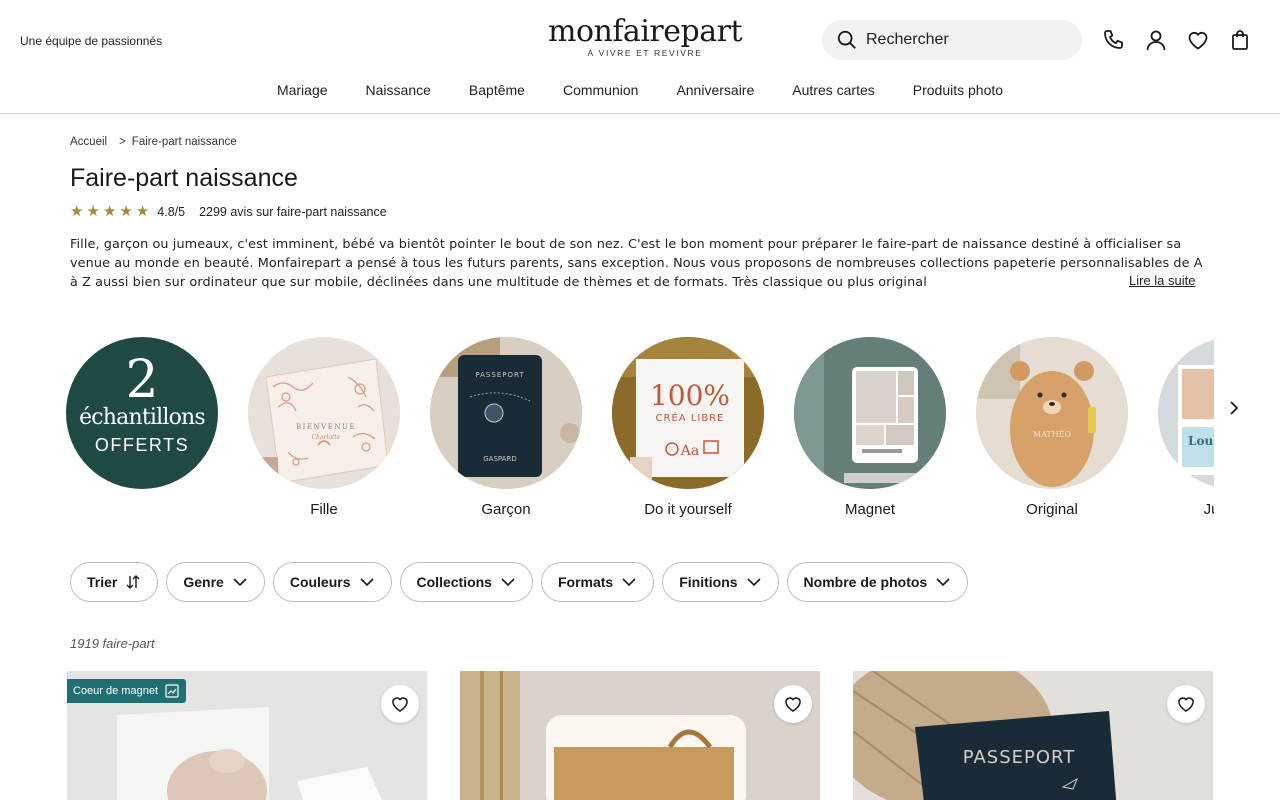 This screenshot has width=1280, height=800. What do you see at coordinates (506, 413) in the screenshot?
I see `category-garcon-image: PASSEPORT GASPARD` at bounding box center [506, 413].